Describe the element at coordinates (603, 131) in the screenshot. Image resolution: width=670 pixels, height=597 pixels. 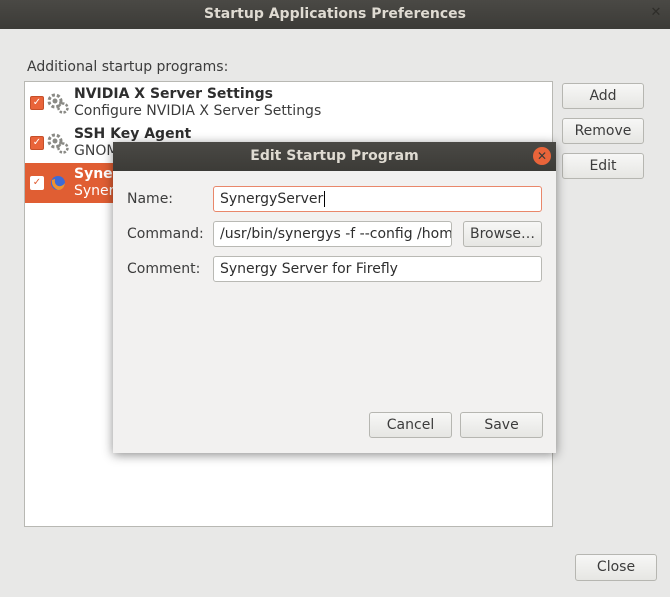
I see `remove-button: Remove` at that location.